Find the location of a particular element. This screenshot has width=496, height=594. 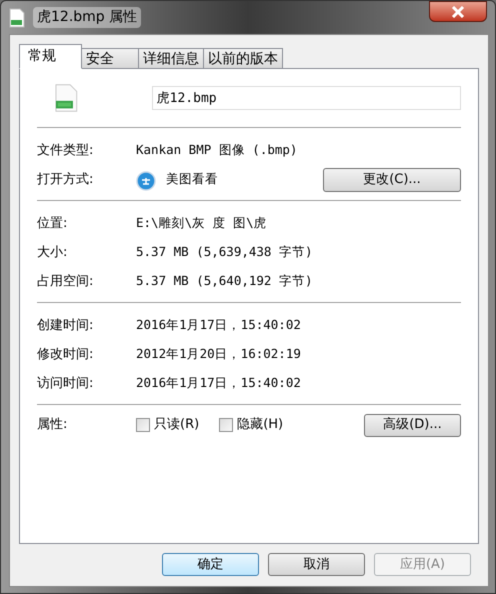

tab: 以前的版本 is located at coordinates (243, 58).